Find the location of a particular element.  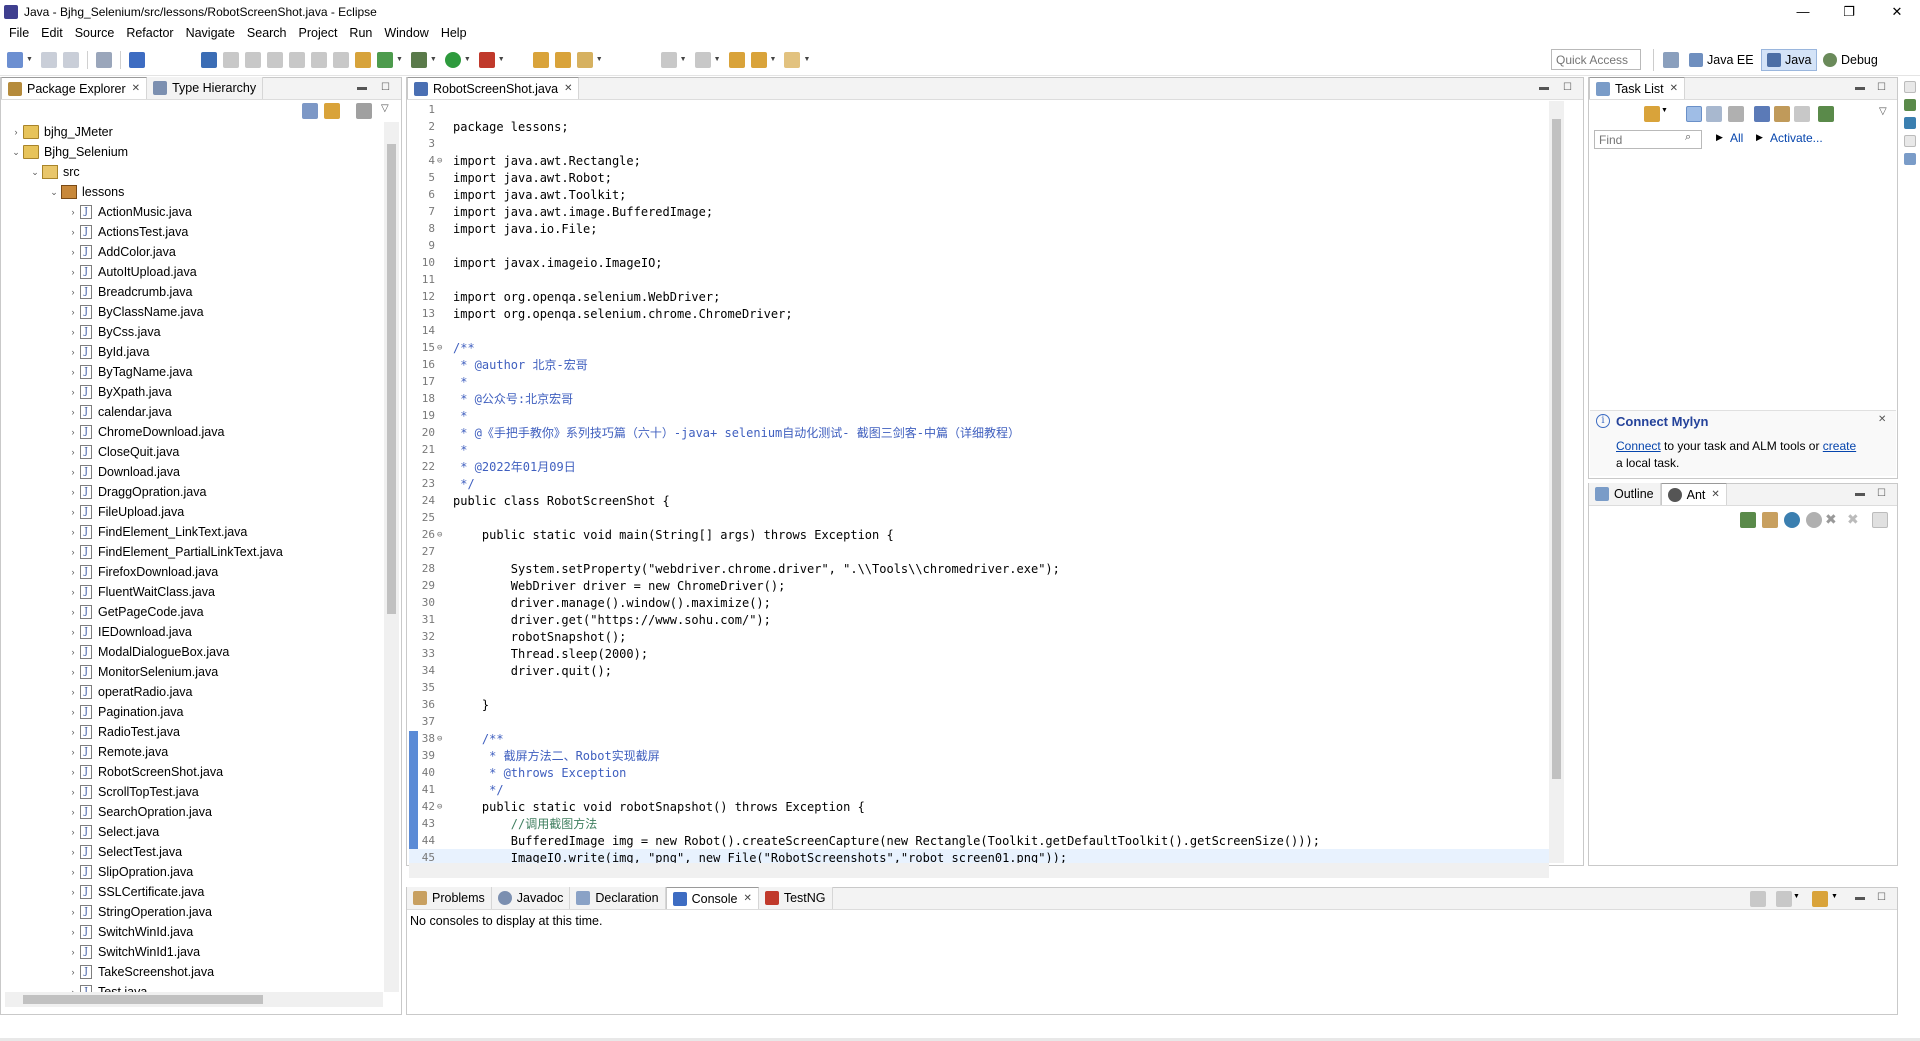

new-task-icon is located at coordinates (1652, 114).